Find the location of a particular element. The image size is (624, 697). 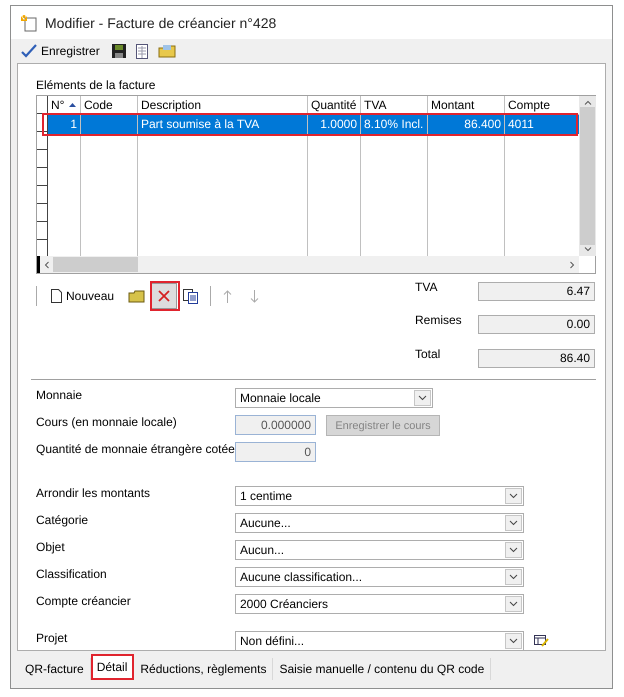

section-title: Eléments de la facture is located at coordinates (96, 85).